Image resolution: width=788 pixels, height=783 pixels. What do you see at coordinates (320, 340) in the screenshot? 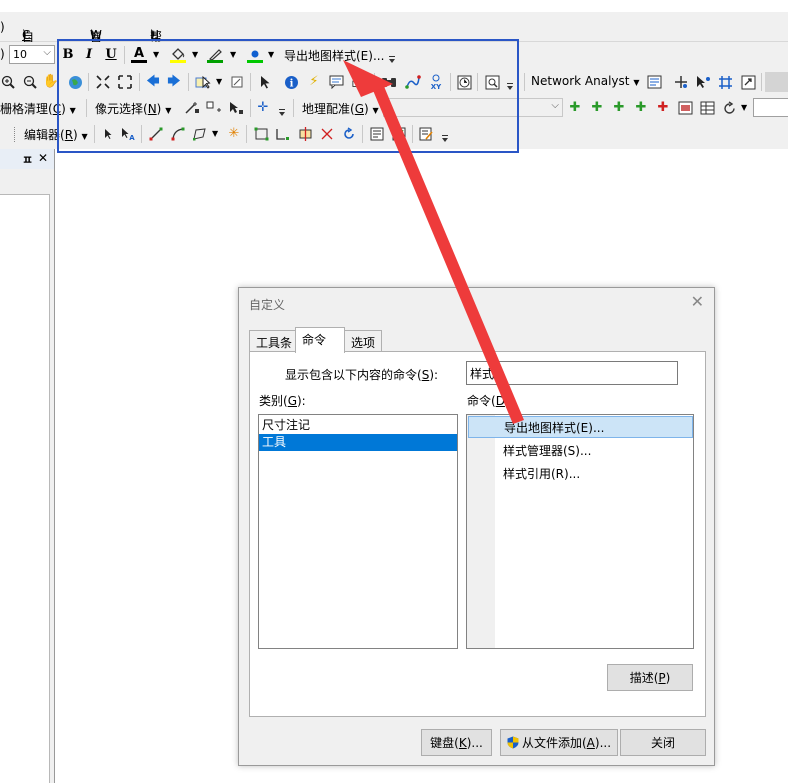
I see `tab-commands: 命令` at bounding box center [320, 340].